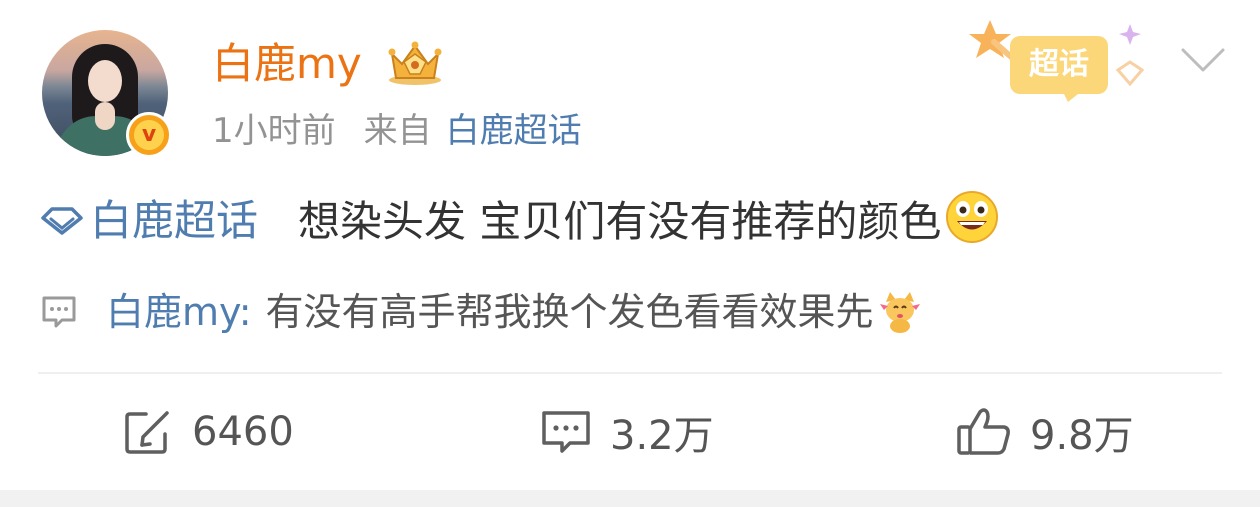 The width and height of the screenshot is (1260, 507). I want to click on author-name: 白鹿my, so click(287, 64).